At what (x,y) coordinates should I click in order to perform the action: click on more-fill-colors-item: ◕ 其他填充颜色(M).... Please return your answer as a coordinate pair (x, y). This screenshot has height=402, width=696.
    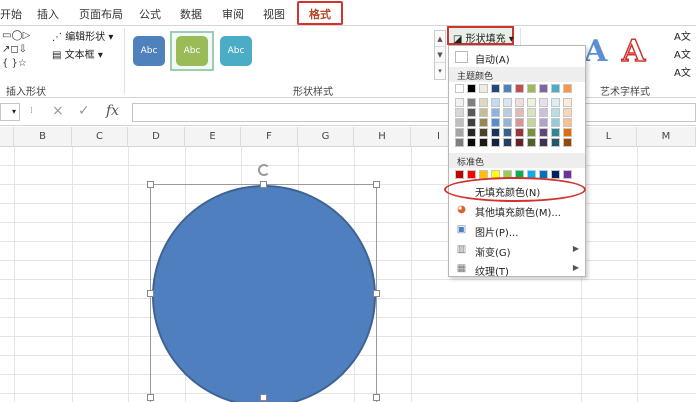
    Looking at the image, I should click on (517, 210).